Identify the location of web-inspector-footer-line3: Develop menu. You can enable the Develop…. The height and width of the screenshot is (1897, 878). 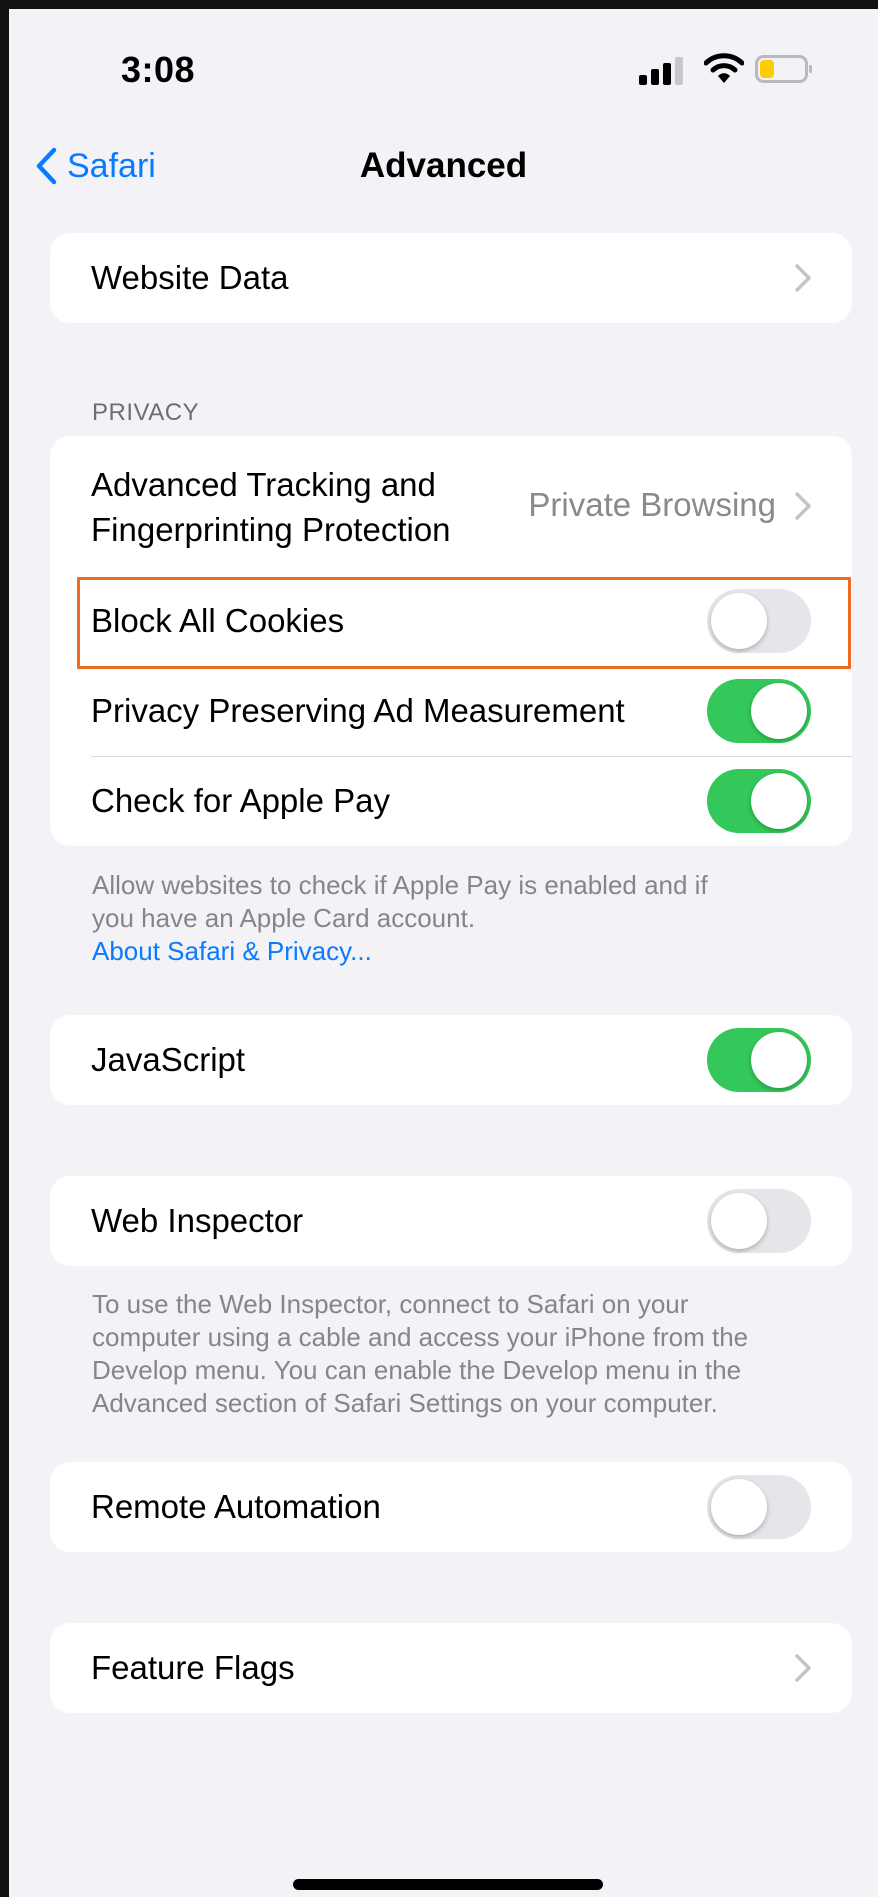
(417, 1370).